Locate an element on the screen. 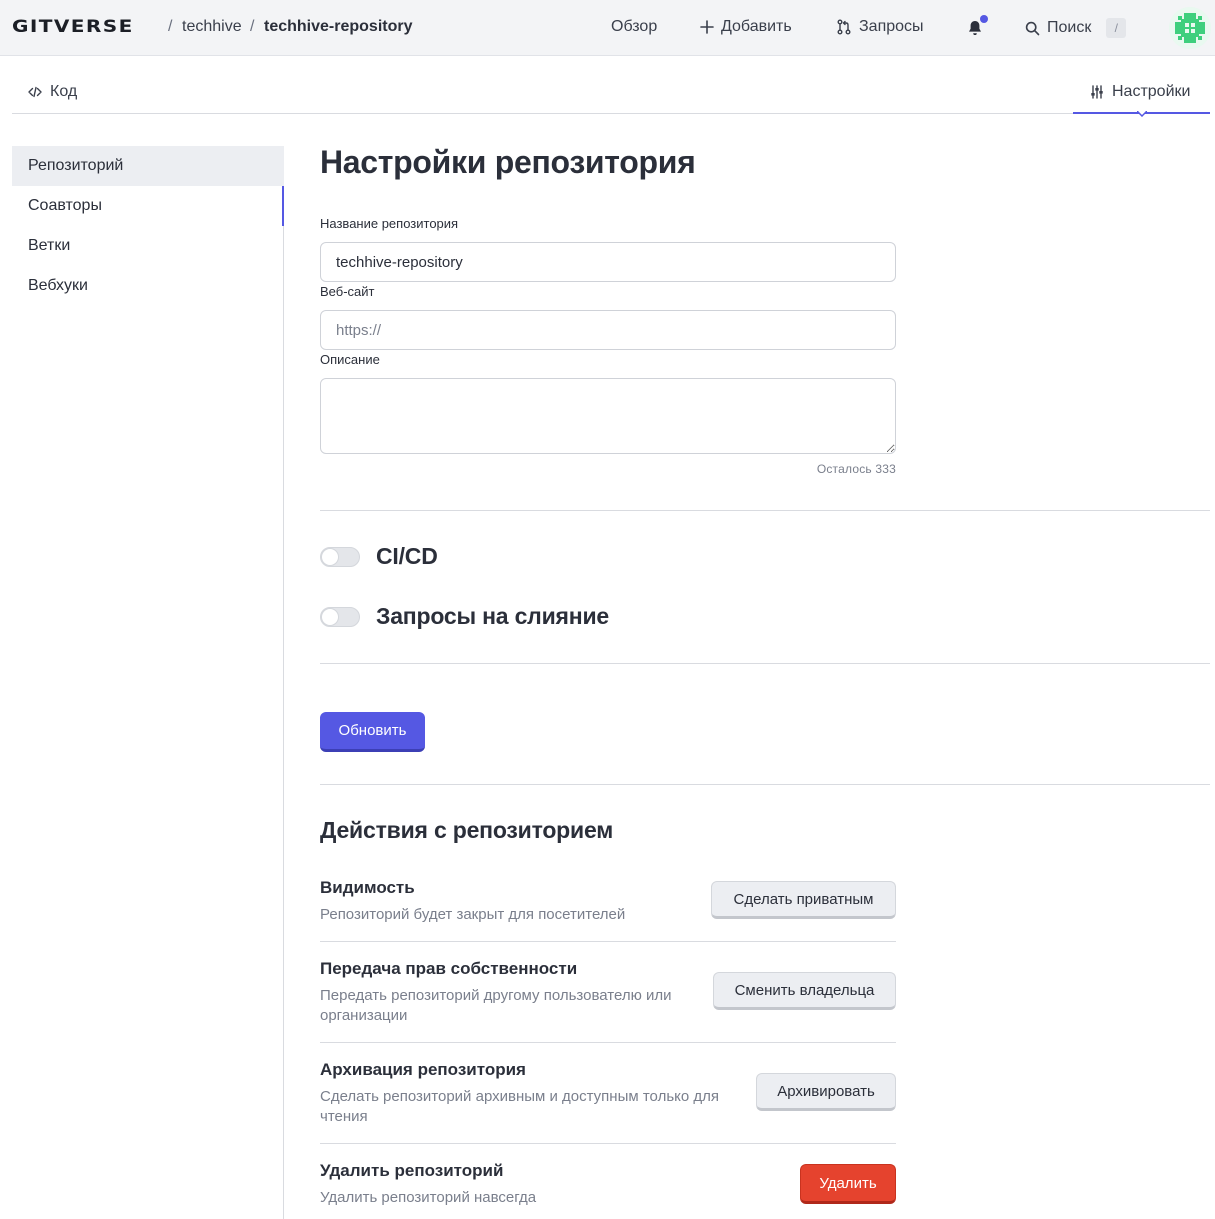 This screenshot has height=1219, width=1215. breadcrumb-repository: techhive-repository is located at coordinates (338, 27).